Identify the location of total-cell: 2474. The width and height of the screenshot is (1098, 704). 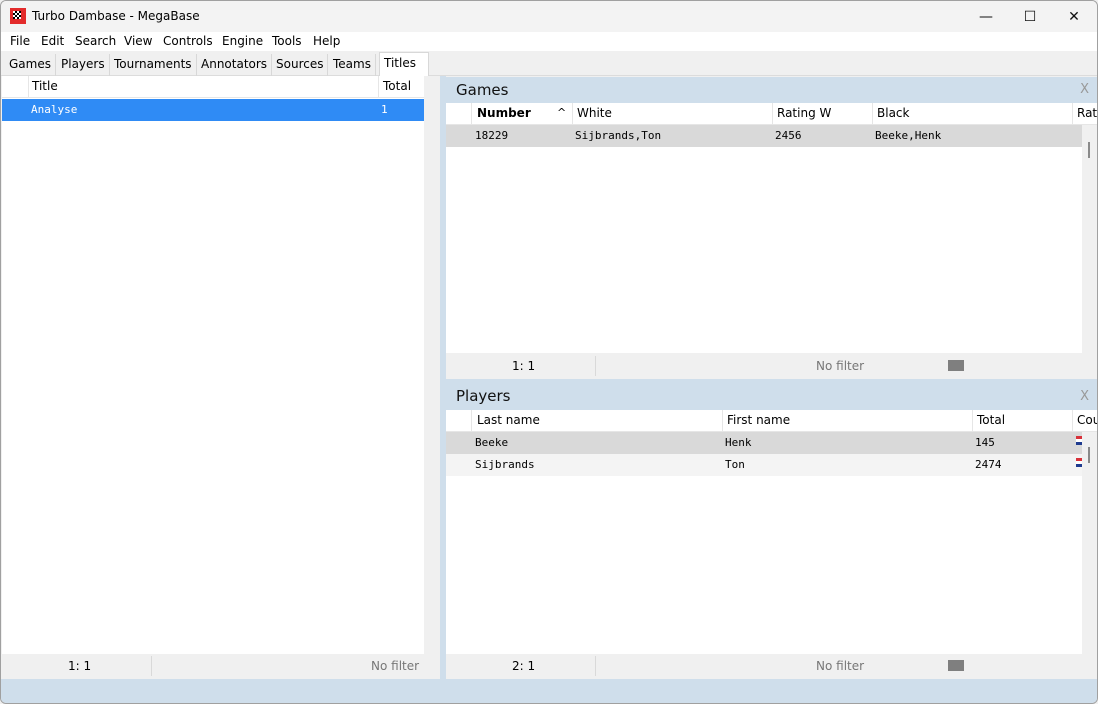
(988, 464).